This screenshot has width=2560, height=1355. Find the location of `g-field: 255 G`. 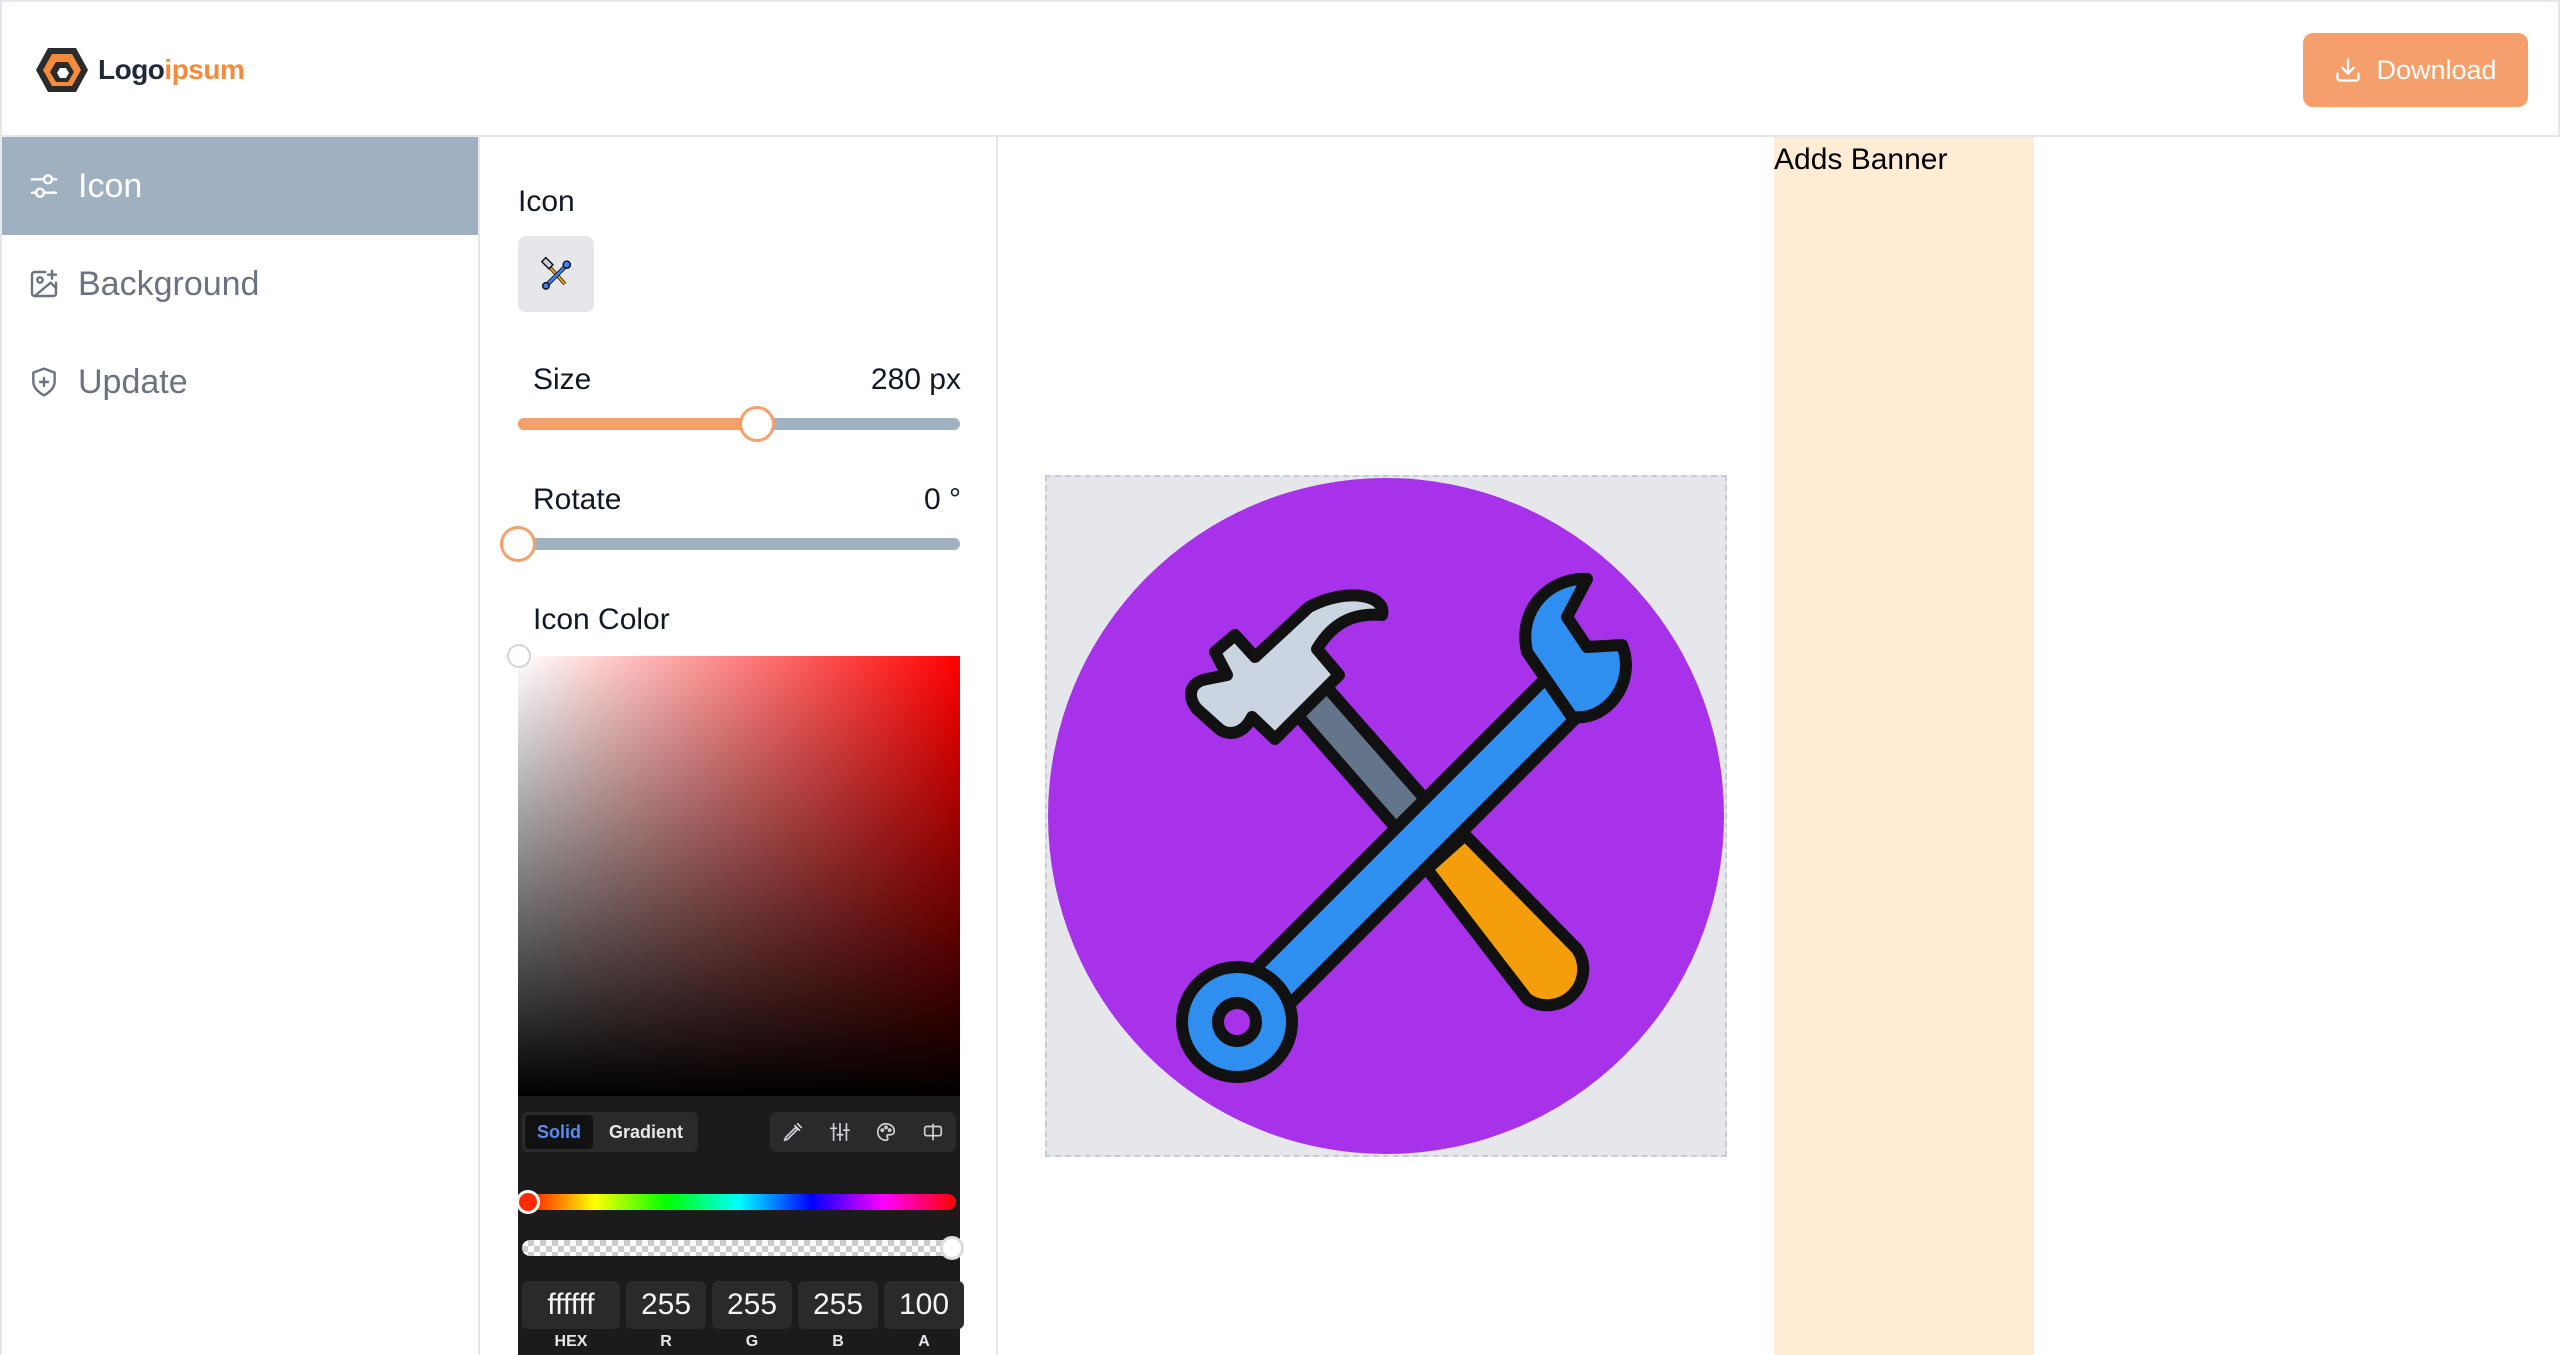

g-field: 255 G is located at coordinates (752, 1316).